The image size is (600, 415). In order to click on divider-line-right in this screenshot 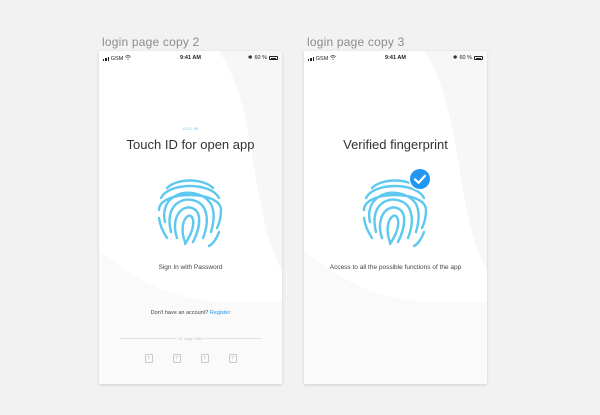, I will do `click(233, 338)`.